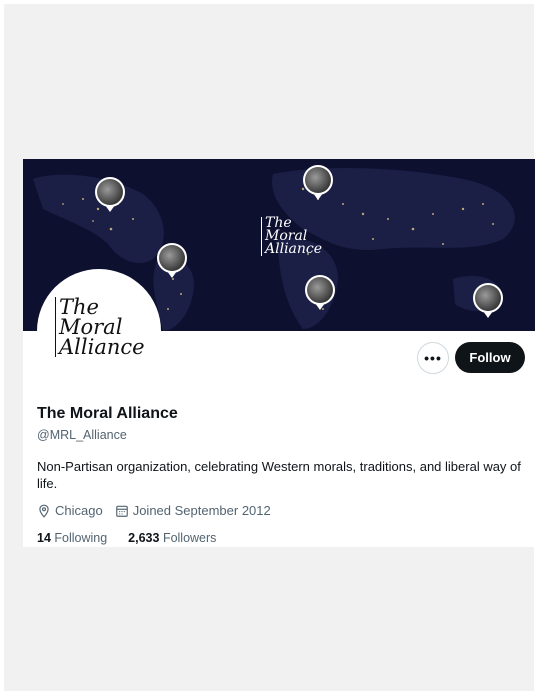  Describe the element at coordinates (110, 194) in the screenshot. I see `photo-pin-north-america` at that location.